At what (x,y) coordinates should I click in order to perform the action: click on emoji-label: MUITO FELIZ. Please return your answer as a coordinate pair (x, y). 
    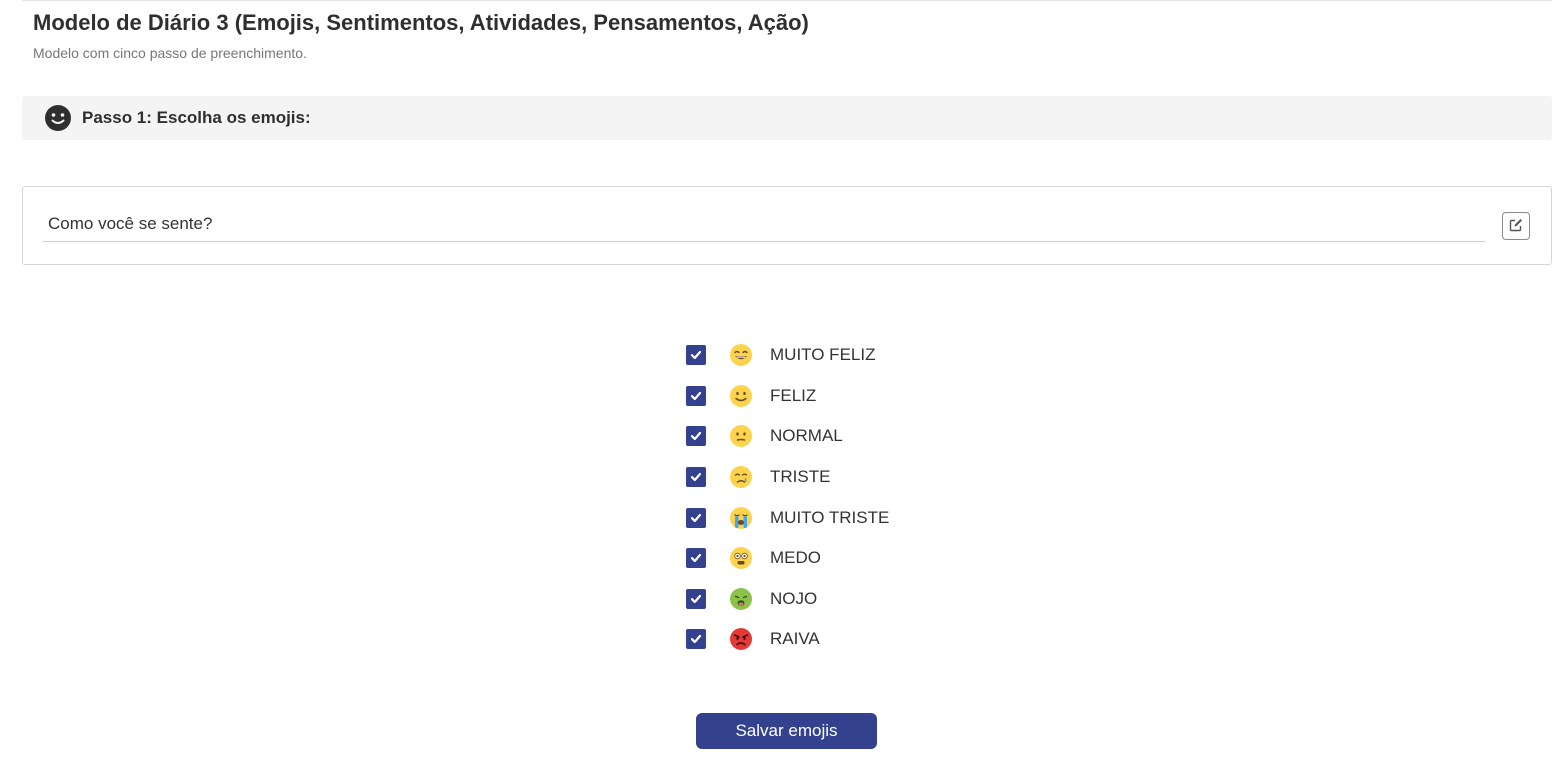
    Looking at the image, I should click on (823, 355).